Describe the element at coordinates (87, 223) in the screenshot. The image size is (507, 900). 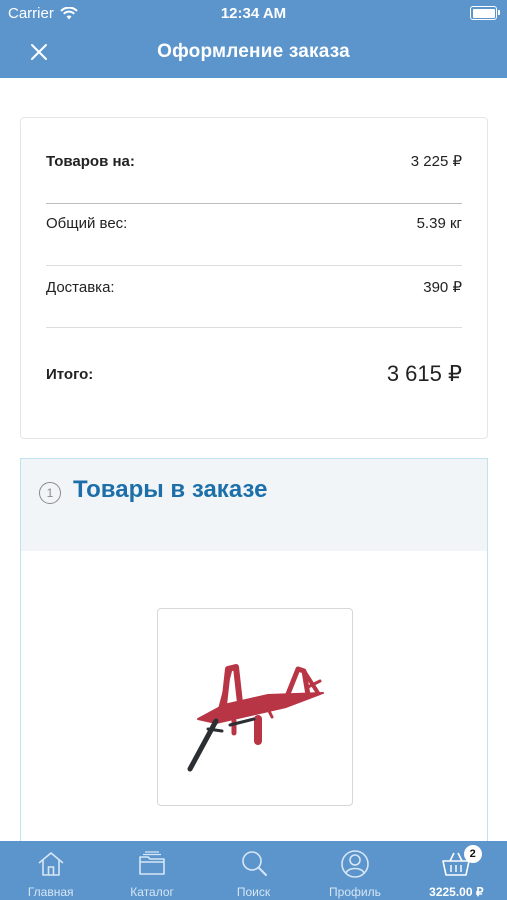
I see `weight-label: Общий вес:` at that location.